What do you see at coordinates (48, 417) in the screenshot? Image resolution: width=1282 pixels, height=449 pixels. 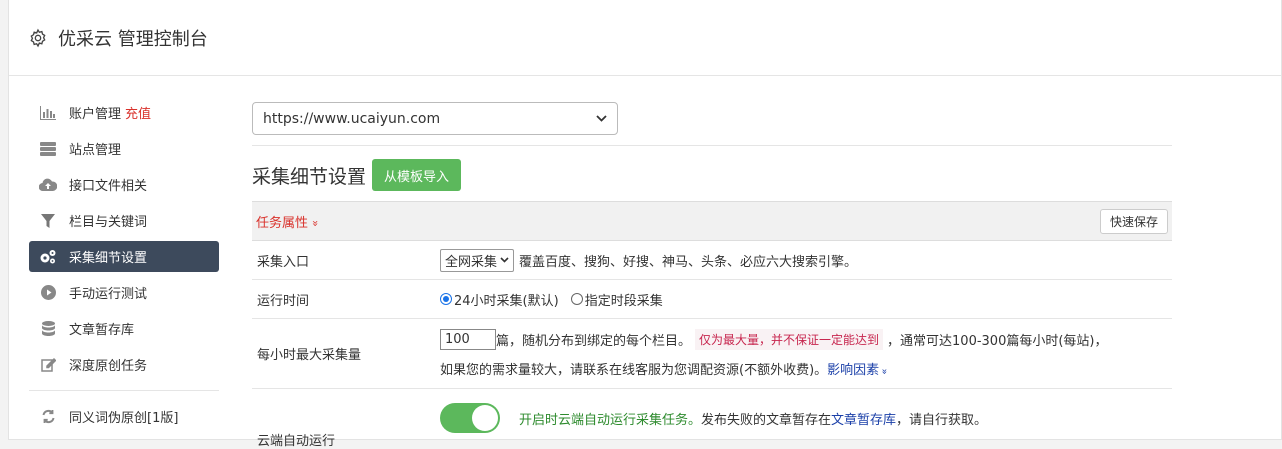 I see `refresh-icon` at bounding box center [48, 417].